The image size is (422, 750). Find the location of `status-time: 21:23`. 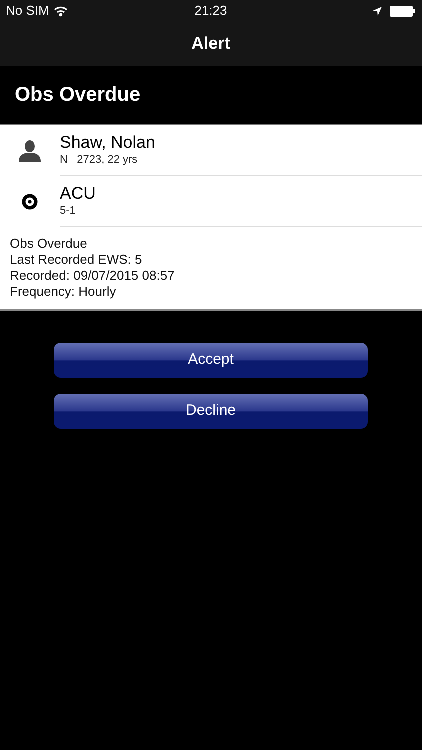

status-time: 21:23 is located at coordinates (211, 11).